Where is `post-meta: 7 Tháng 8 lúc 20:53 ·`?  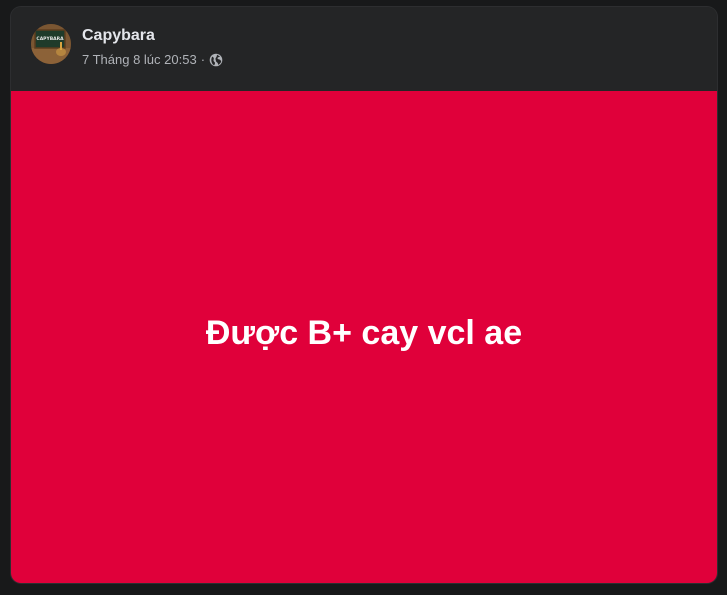
post-meta: 7 Tháng 8 lúc 20:53 · is located at coordinates (152, 60).